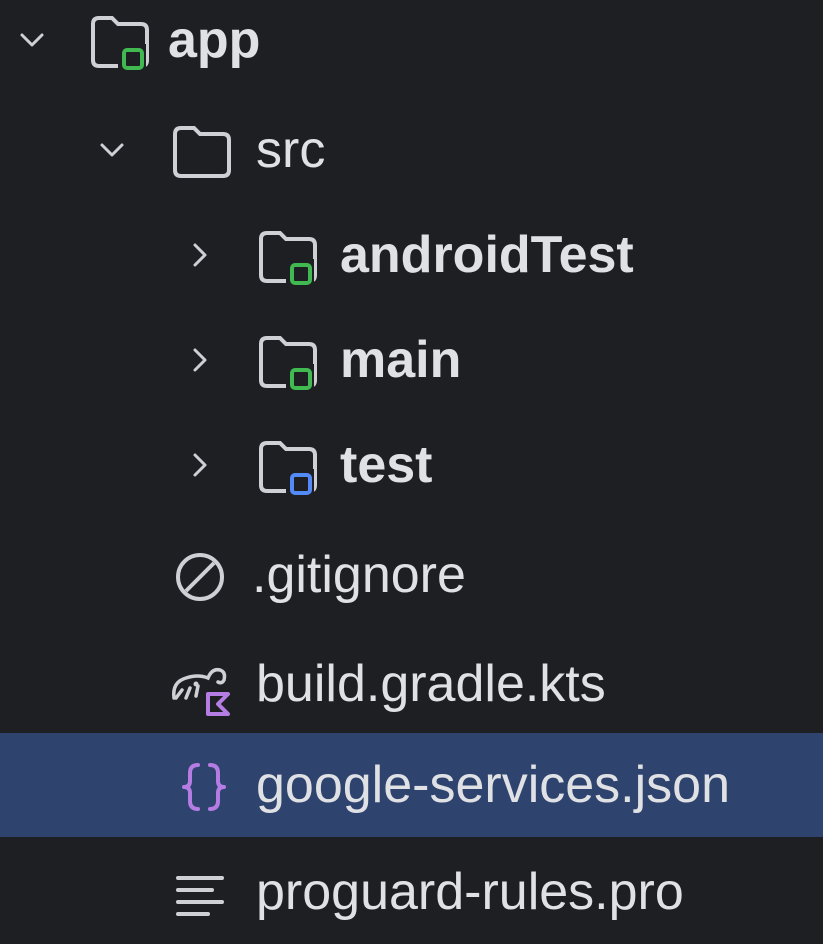  Describe the element at coordinates (214, 40) in the screenshot. I see `tree-item-label: app` at that location.